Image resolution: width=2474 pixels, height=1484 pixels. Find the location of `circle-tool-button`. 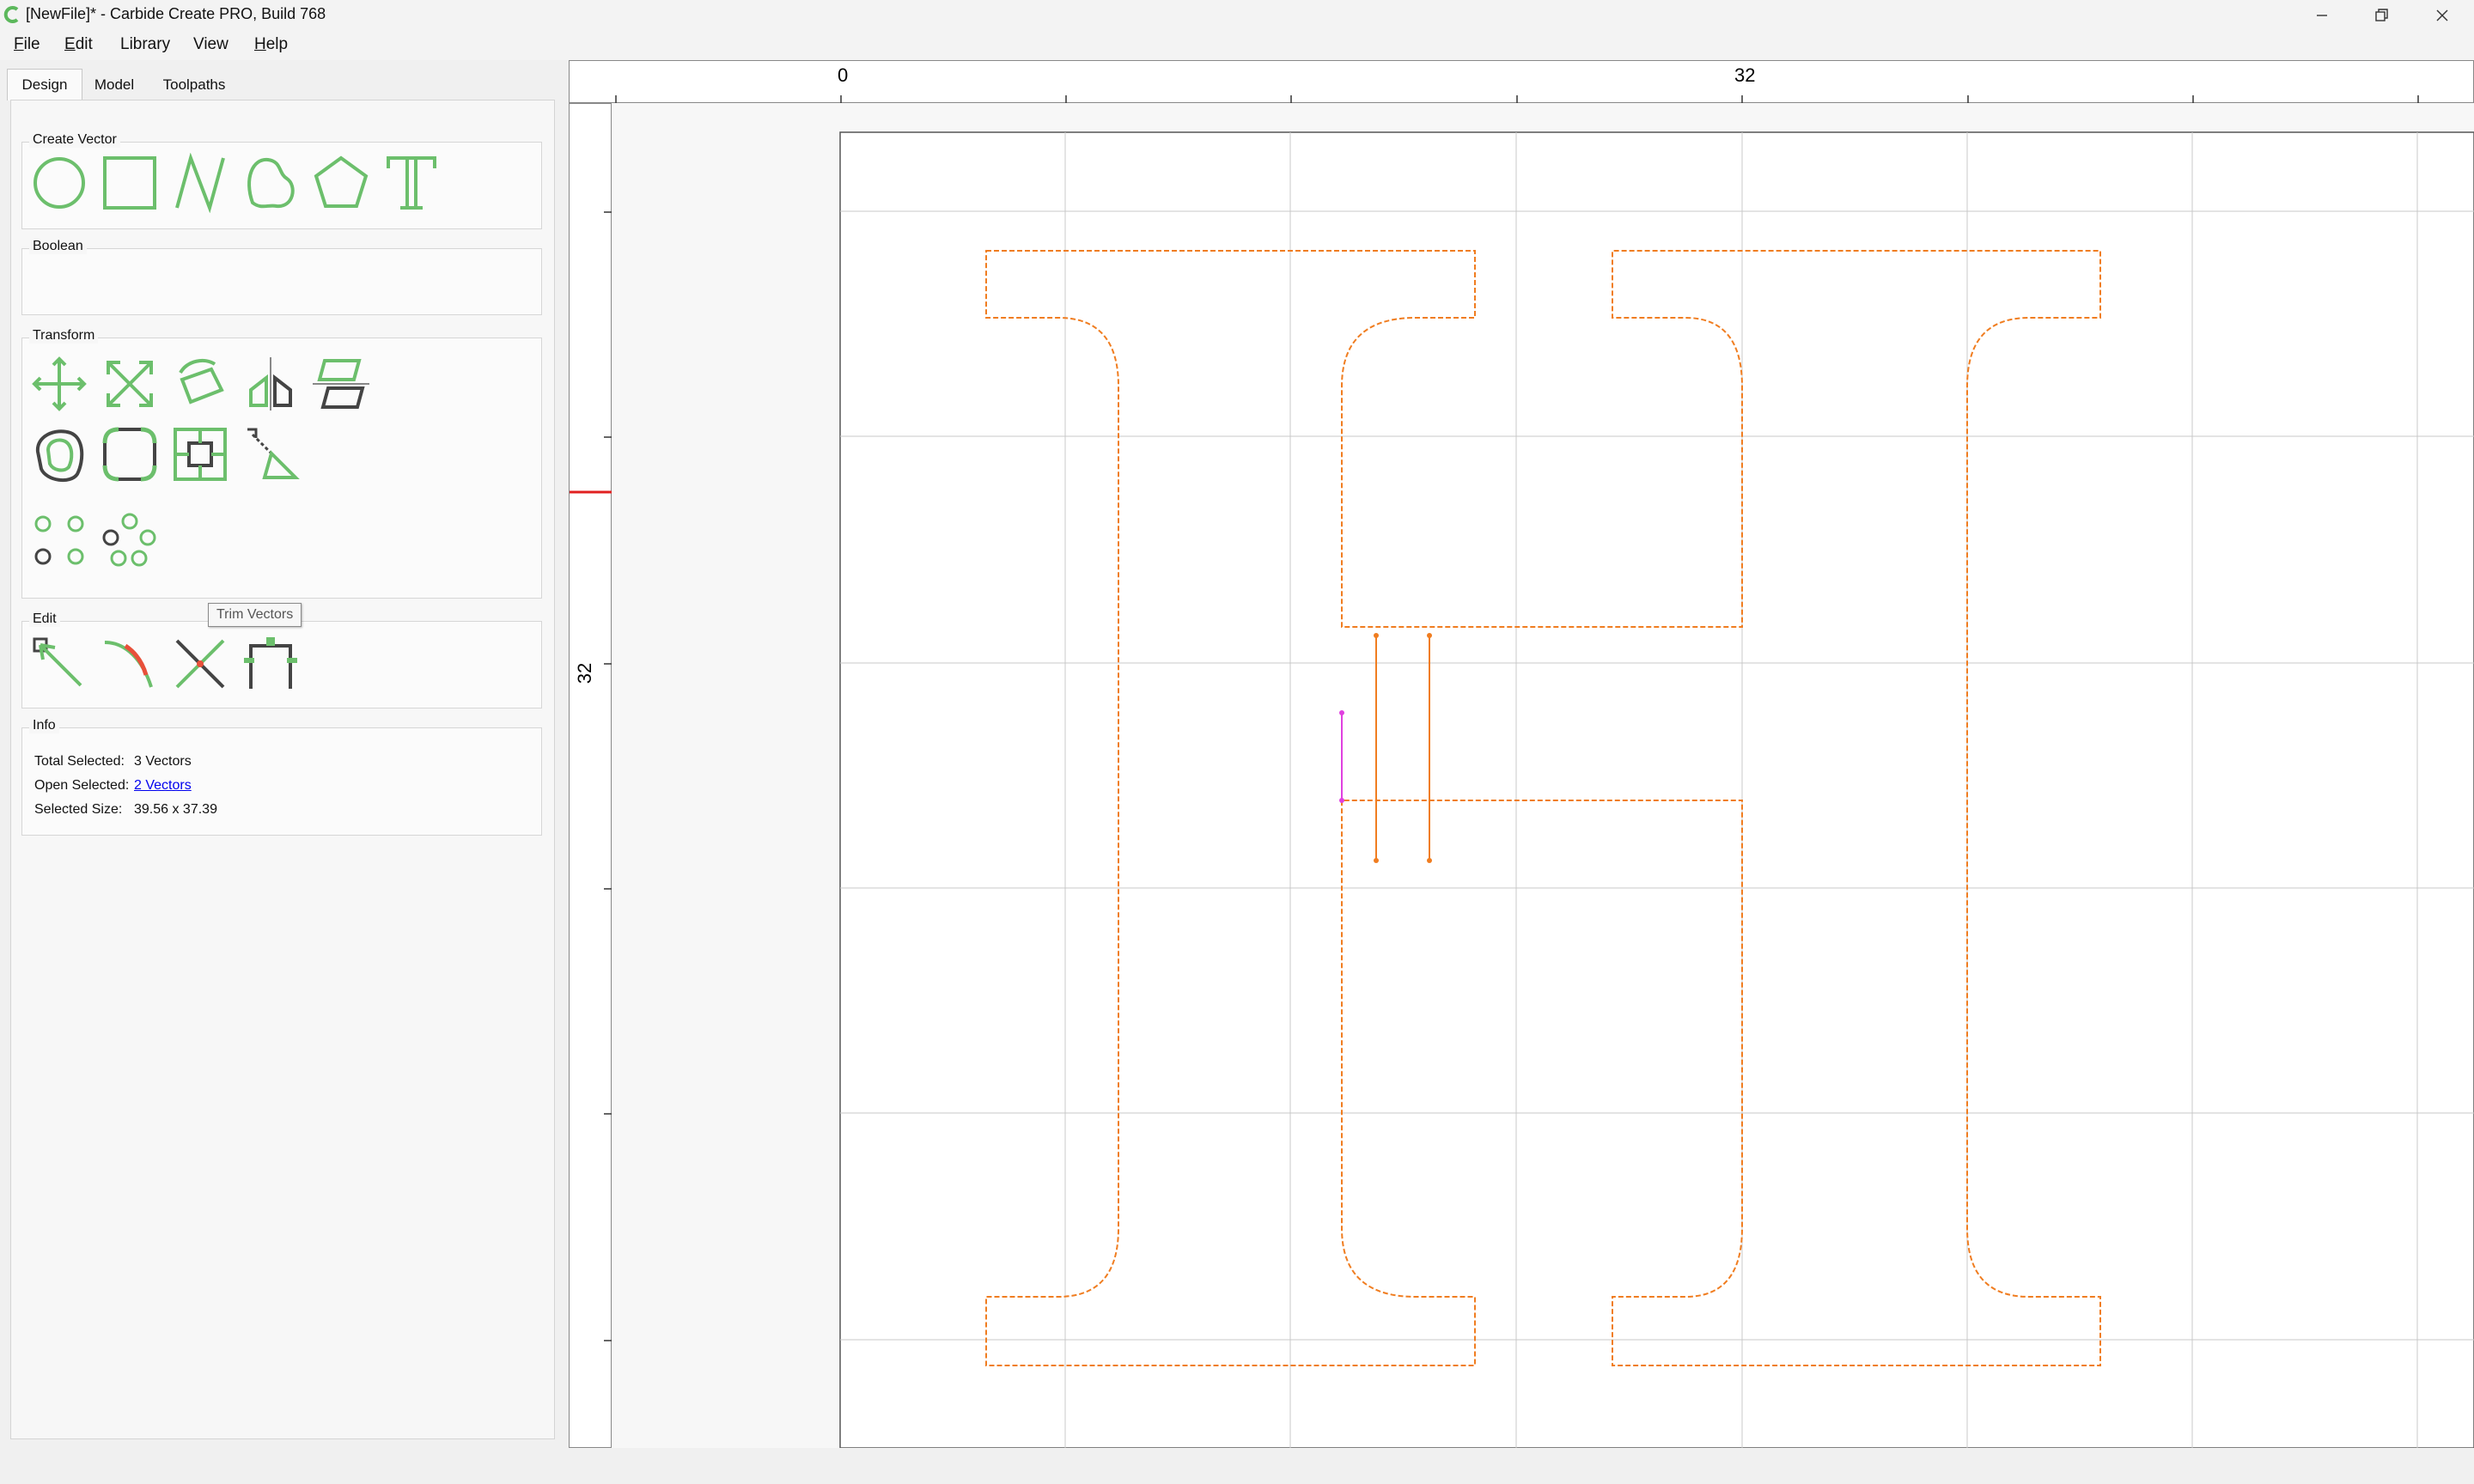

circle-tool-button is located at coordinates (59, 183).